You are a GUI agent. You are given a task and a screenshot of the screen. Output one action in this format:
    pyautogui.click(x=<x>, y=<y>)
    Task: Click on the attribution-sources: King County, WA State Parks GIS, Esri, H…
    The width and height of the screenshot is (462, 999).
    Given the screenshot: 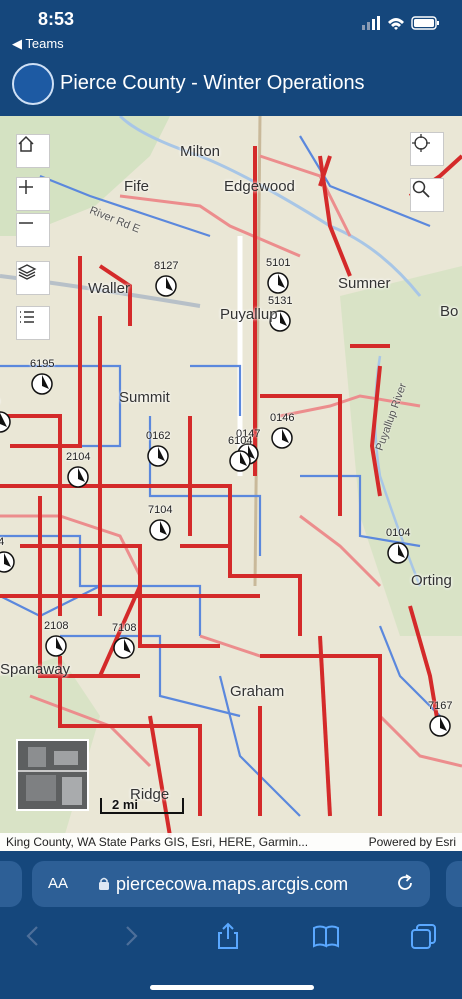 What is the action you would take?
    pyautogui.click(x=157, y=842)
    